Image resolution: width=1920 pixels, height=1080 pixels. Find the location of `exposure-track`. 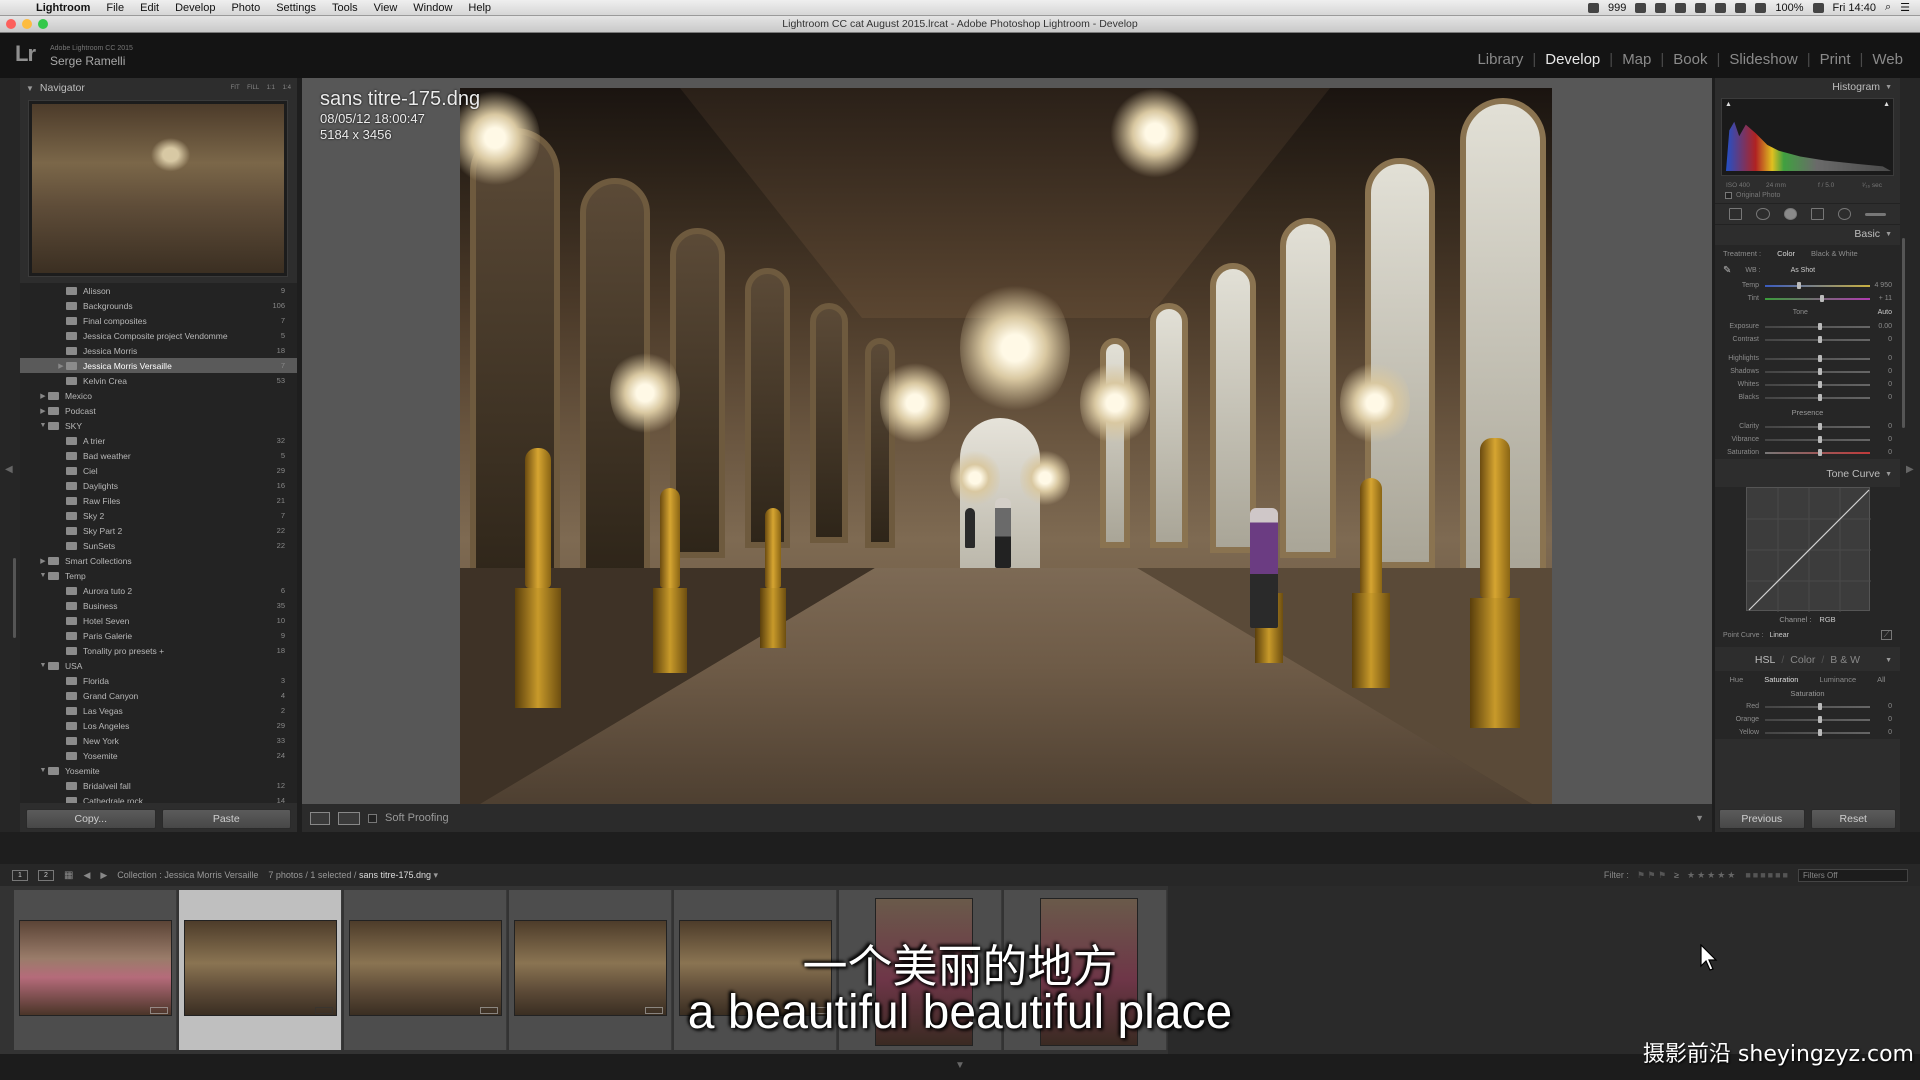

exposure-track is located at coordinates (1817, 326).